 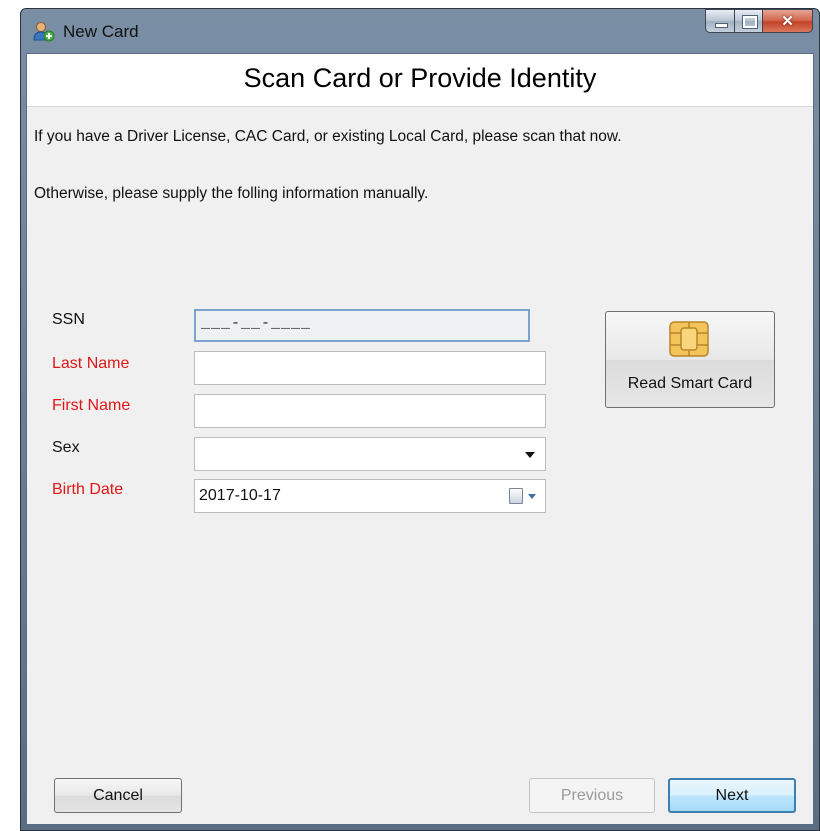 I want to click on maximize-button, so click(x=749, y=21).